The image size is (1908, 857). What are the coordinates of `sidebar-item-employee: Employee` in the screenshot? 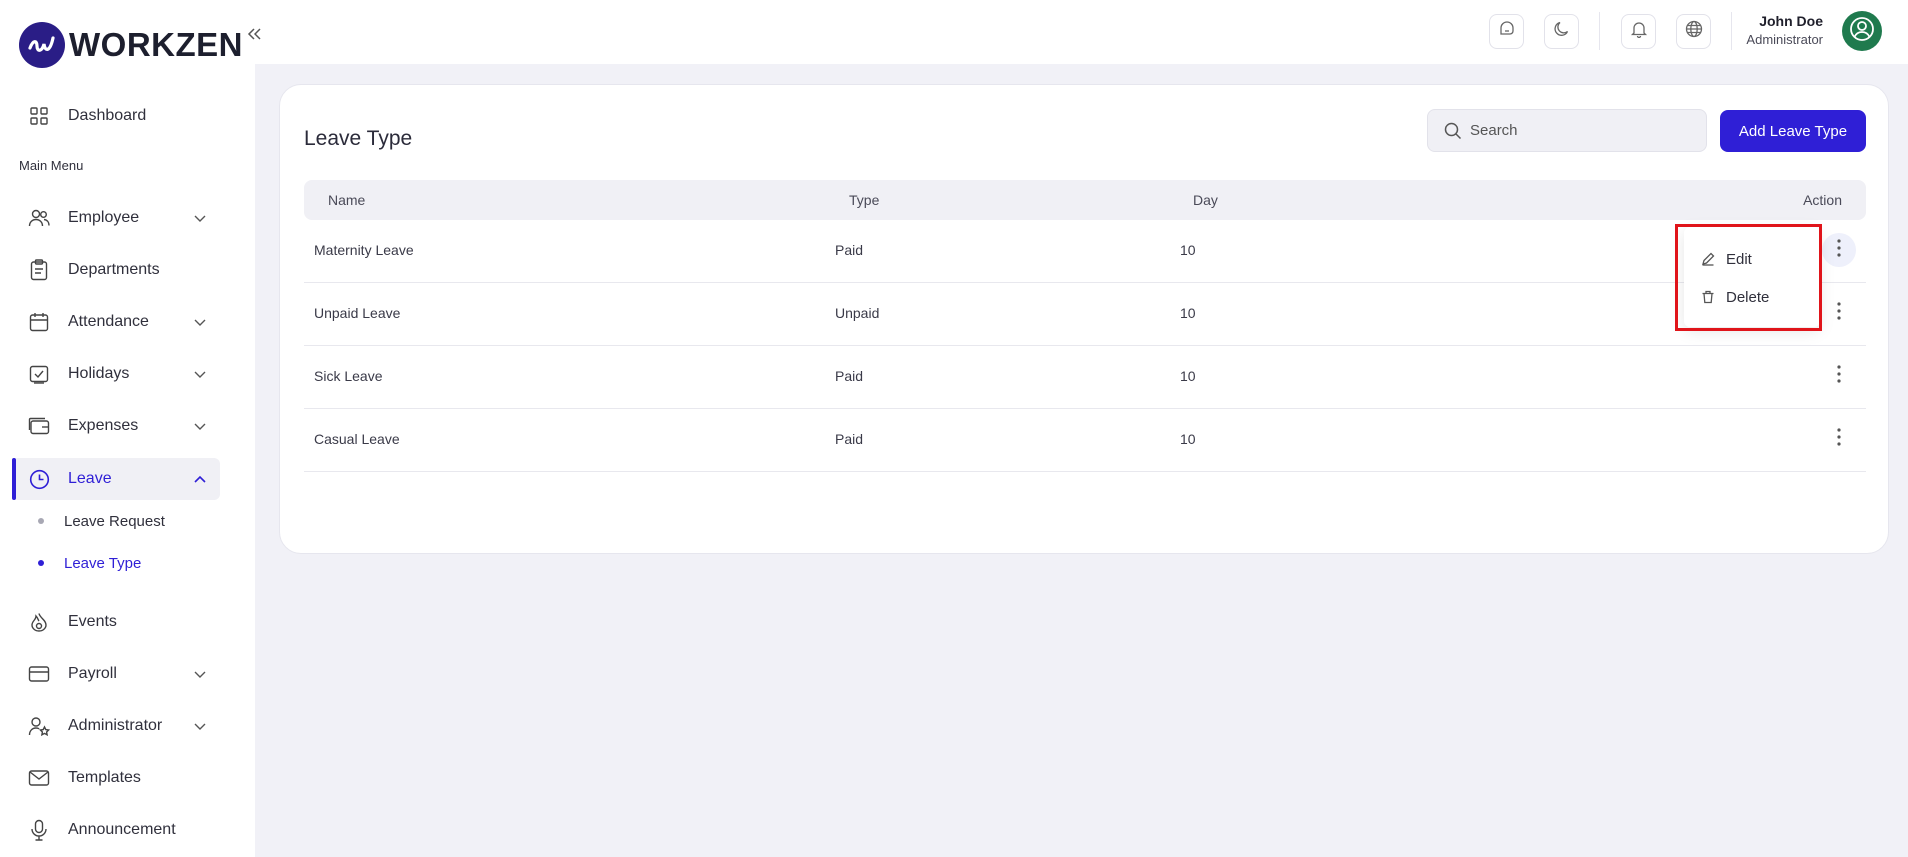 It's located at (116, 218).